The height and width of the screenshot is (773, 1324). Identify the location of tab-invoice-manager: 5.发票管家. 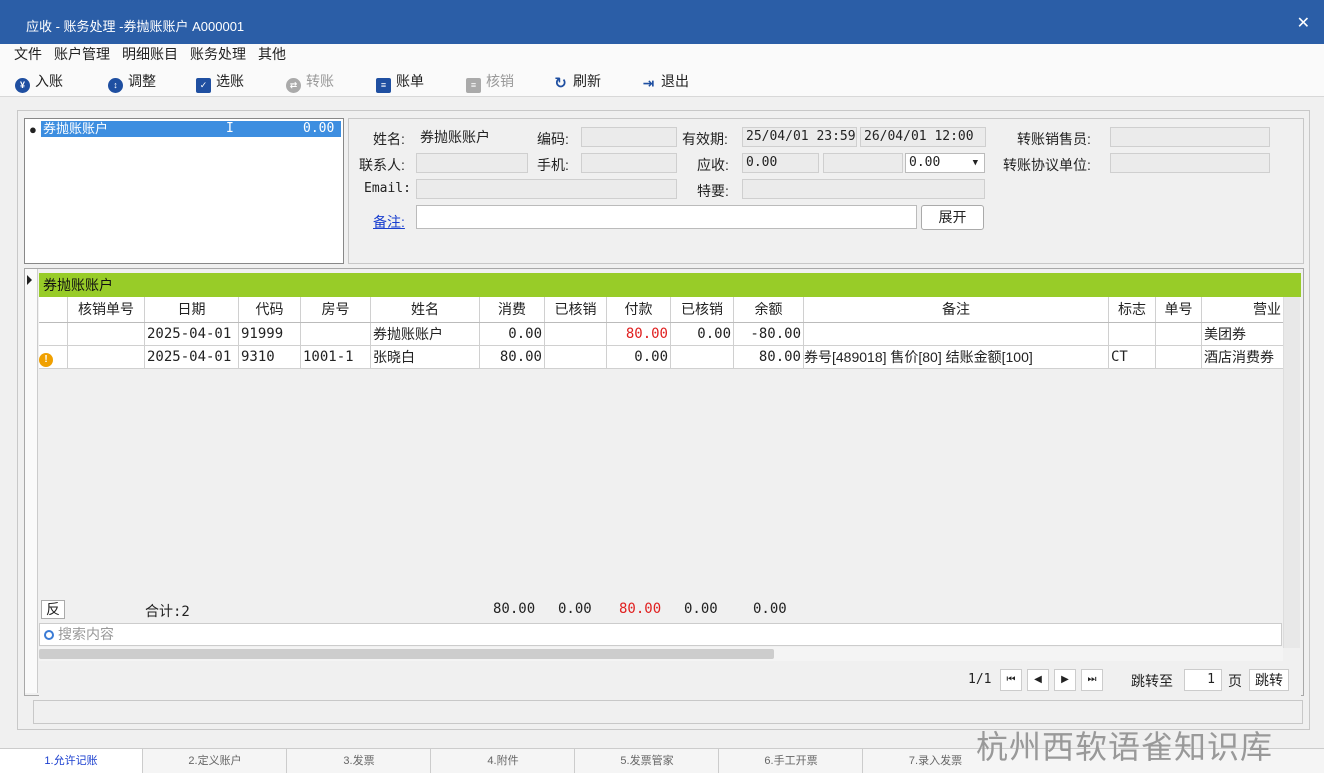
(647, 761).